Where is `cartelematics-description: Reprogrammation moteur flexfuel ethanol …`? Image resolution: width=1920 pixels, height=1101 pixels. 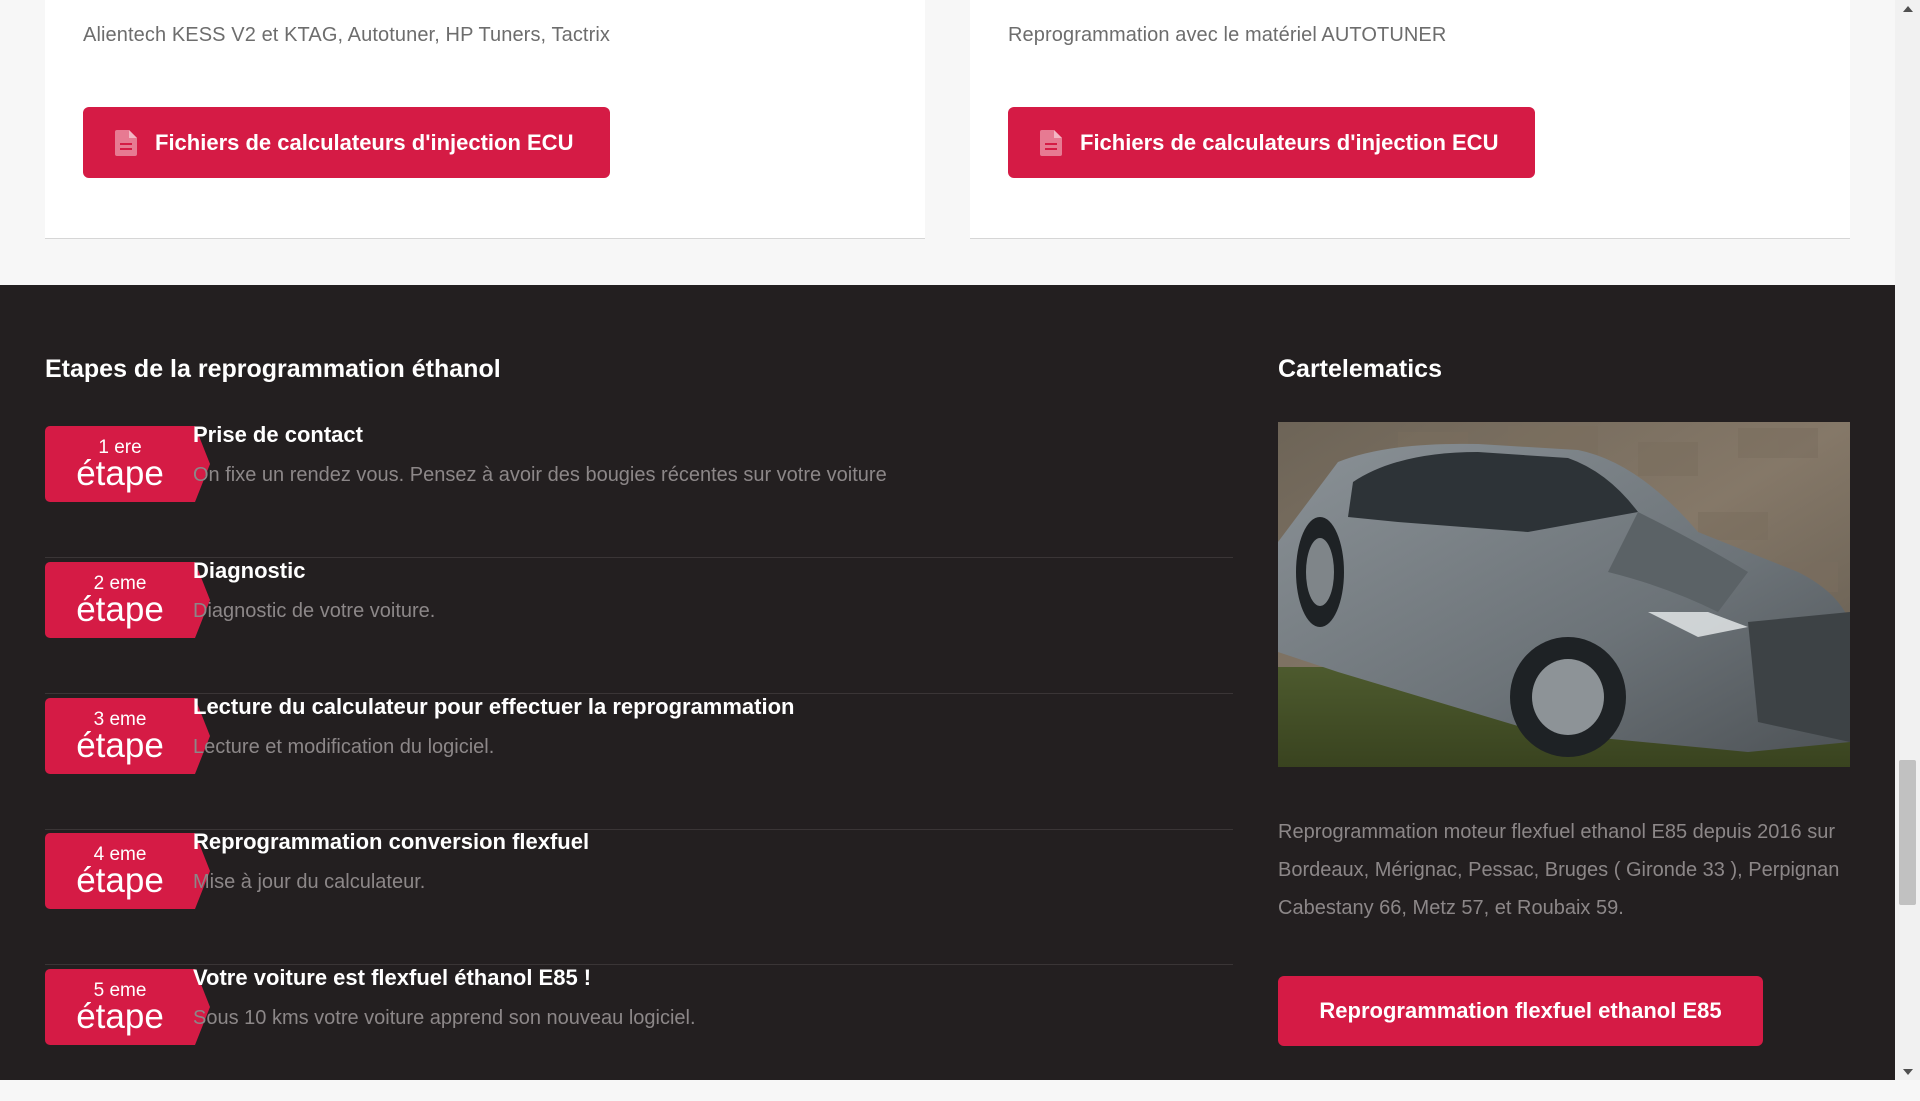
cartelematics-description: Reprogrammation moteur flexfuel ethanol … is located at coordinates (1559, 870).